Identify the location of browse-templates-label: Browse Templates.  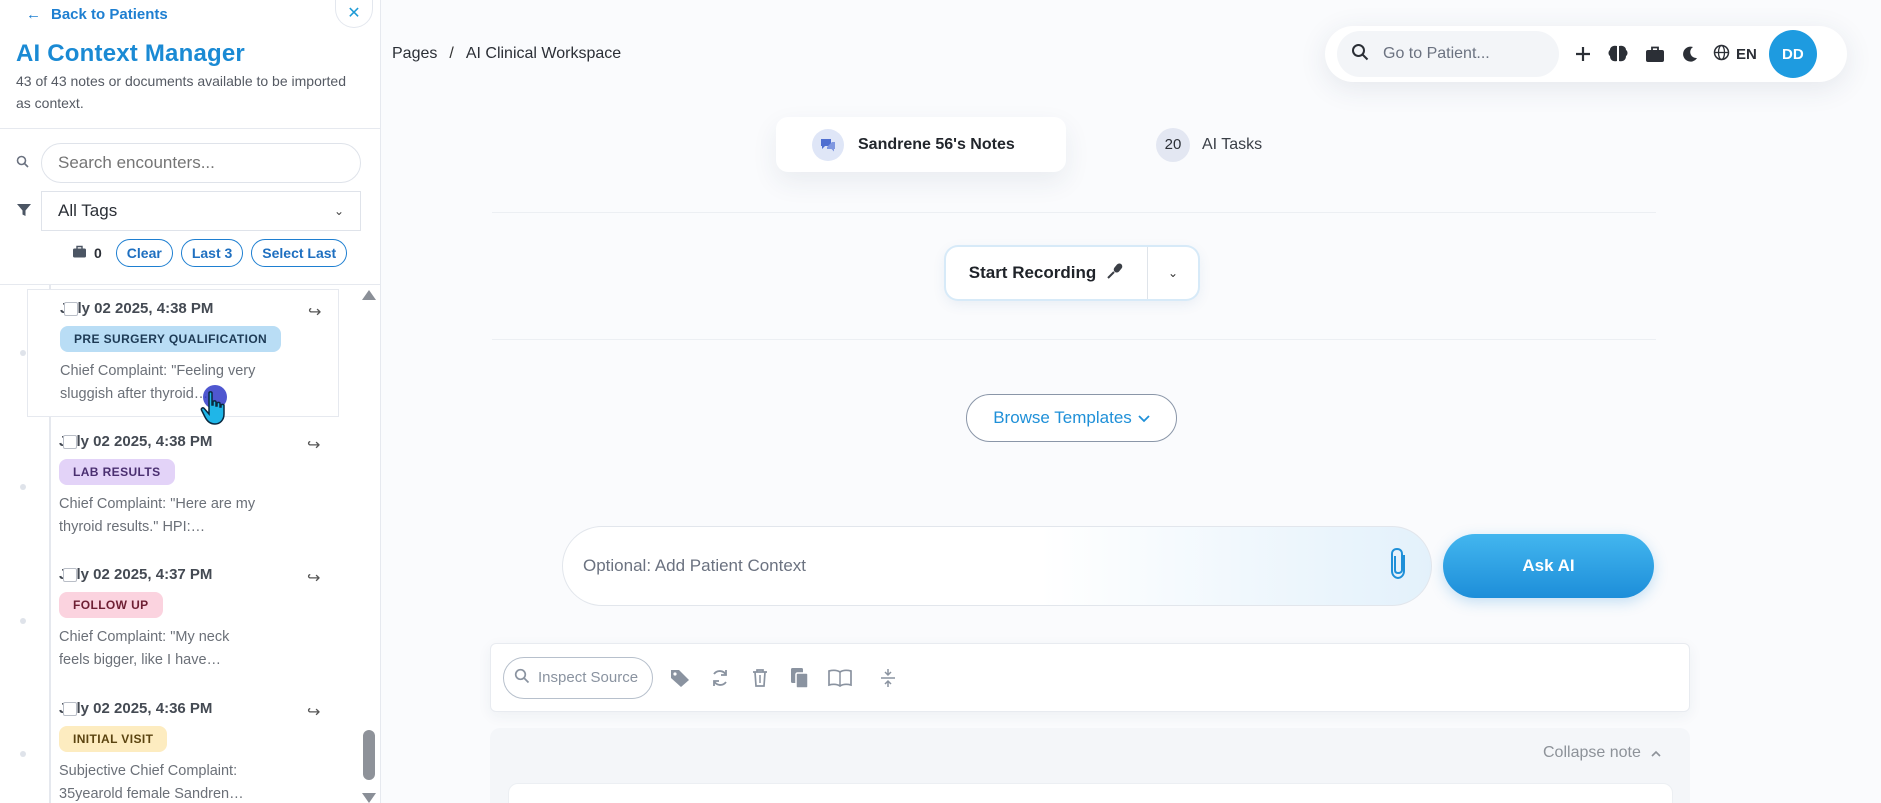
(1062, 417).